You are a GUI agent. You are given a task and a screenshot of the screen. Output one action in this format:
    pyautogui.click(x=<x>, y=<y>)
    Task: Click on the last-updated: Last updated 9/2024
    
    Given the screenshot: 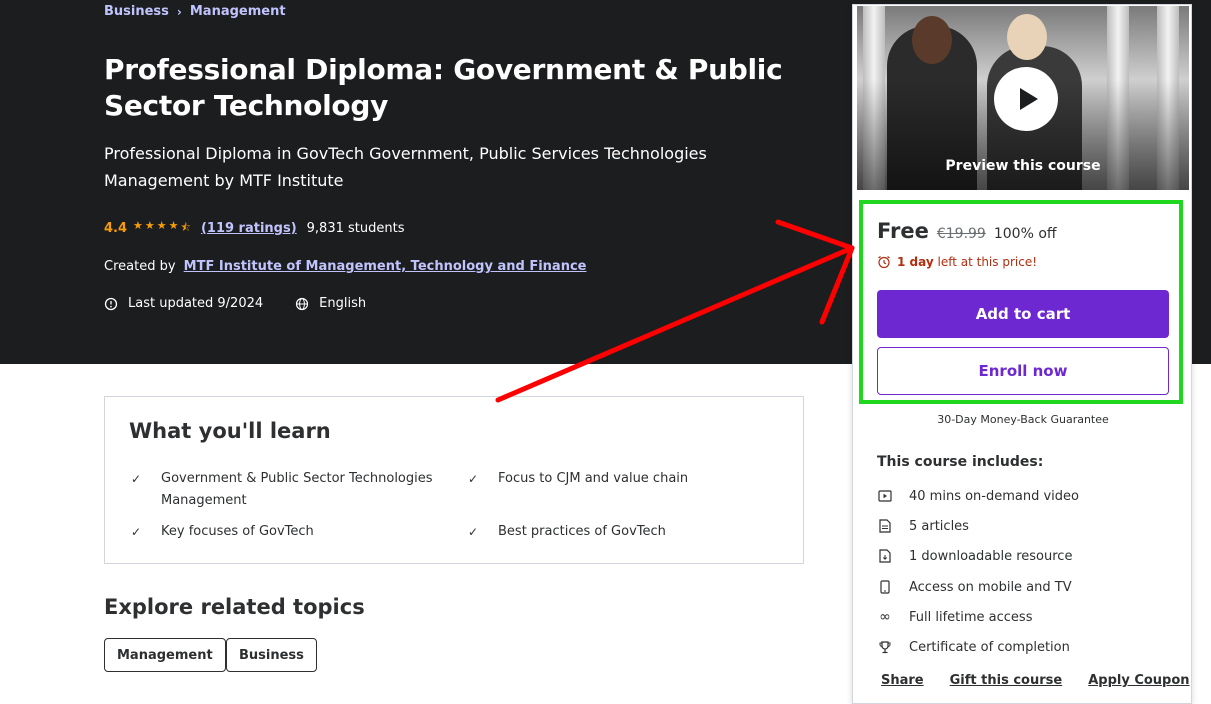 What is the action you would take?
    pyautogui.click(x=196, y=303)
    